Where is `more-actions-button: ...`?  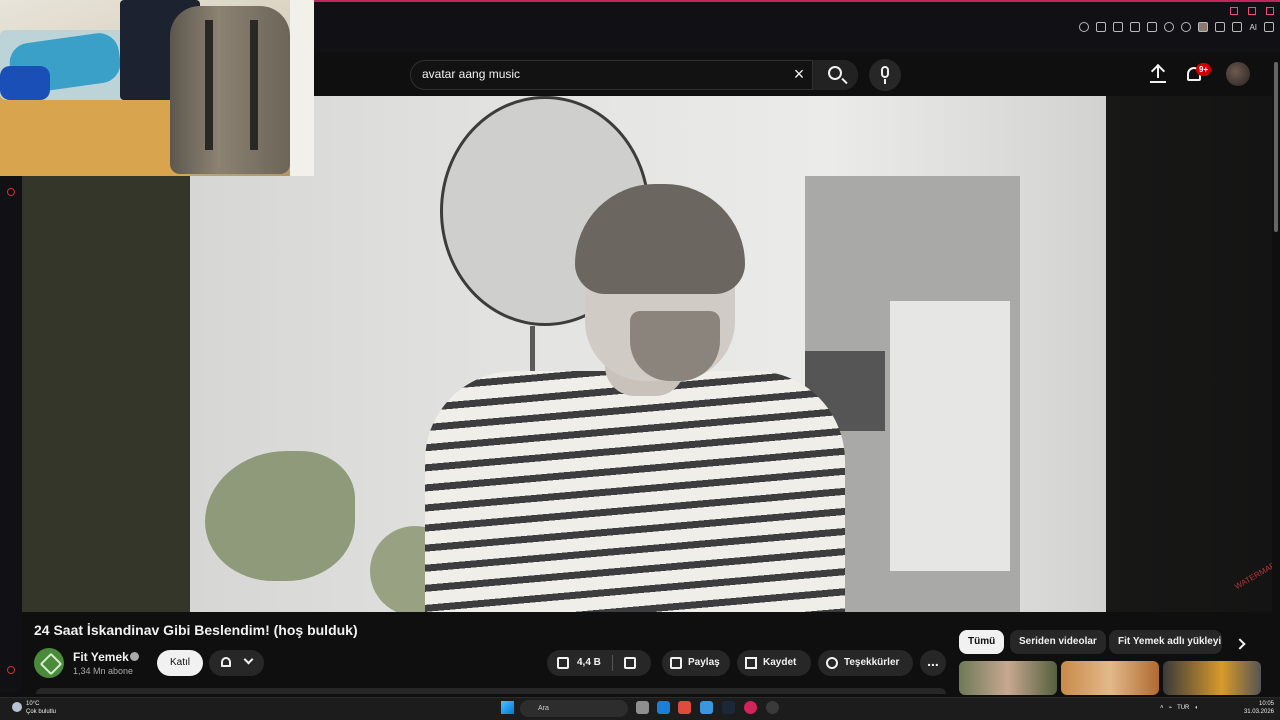 more-actions-button: ... is located at coordinates (933, 663).